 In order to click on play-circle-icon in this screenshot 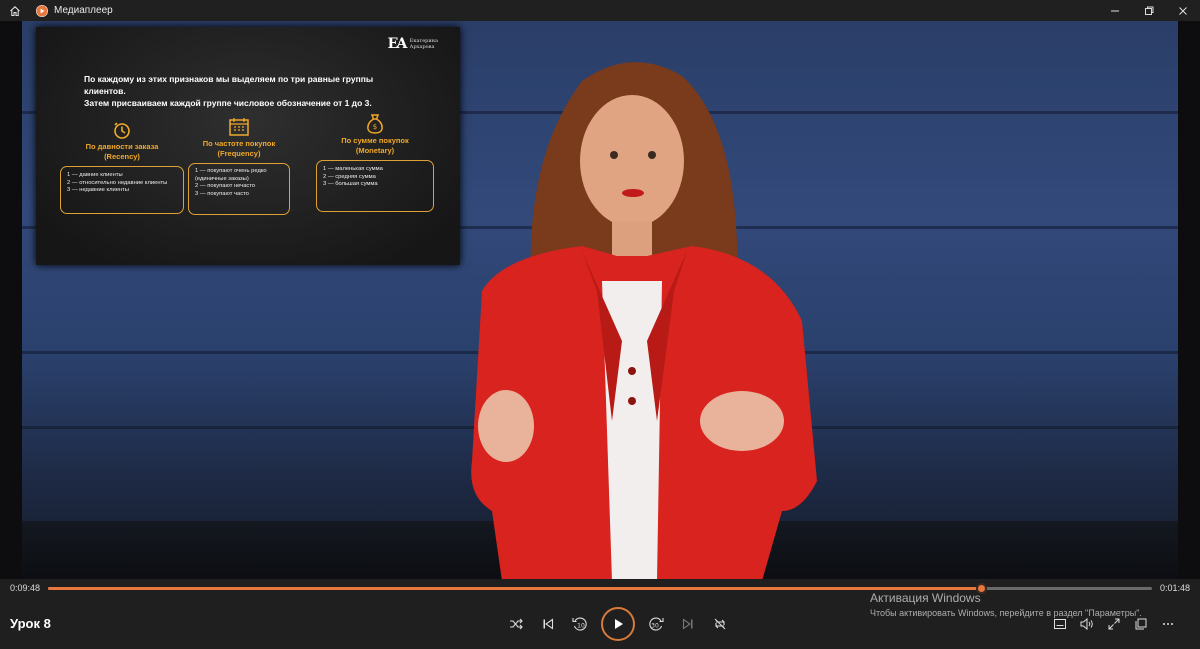, I will do `click(42, 10)`.